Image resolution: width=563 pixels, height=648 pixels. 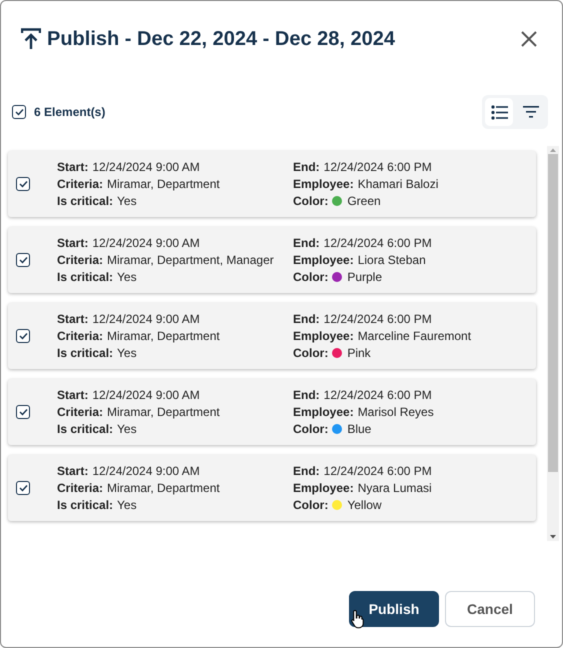 What do you see at coordinates (382, 336) in the screenshot?
I see `field-text: Employee: Marceline Fauremont` at bounding box center [382, 336].